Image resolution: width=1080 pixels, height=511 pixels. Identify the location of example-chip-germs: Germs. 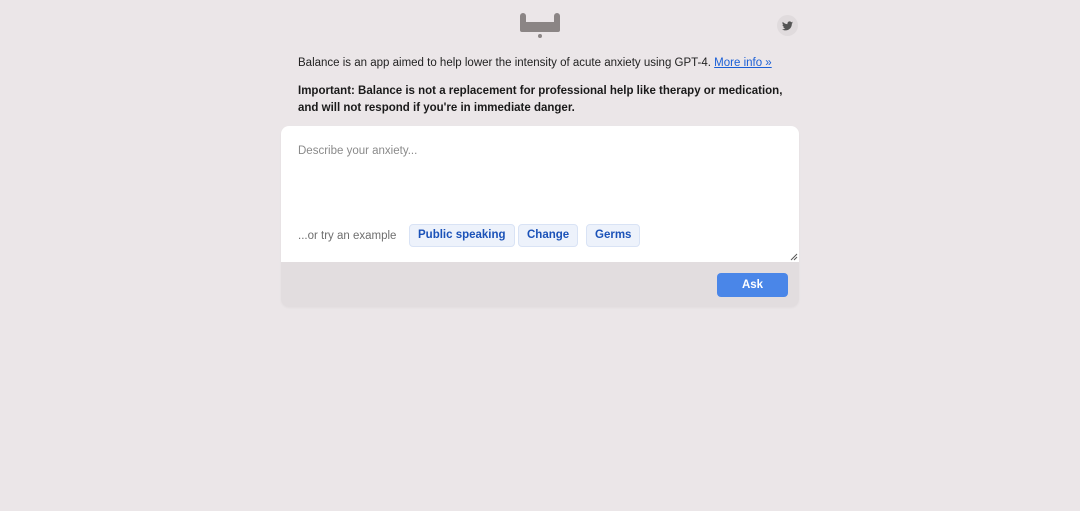
(613, 235).